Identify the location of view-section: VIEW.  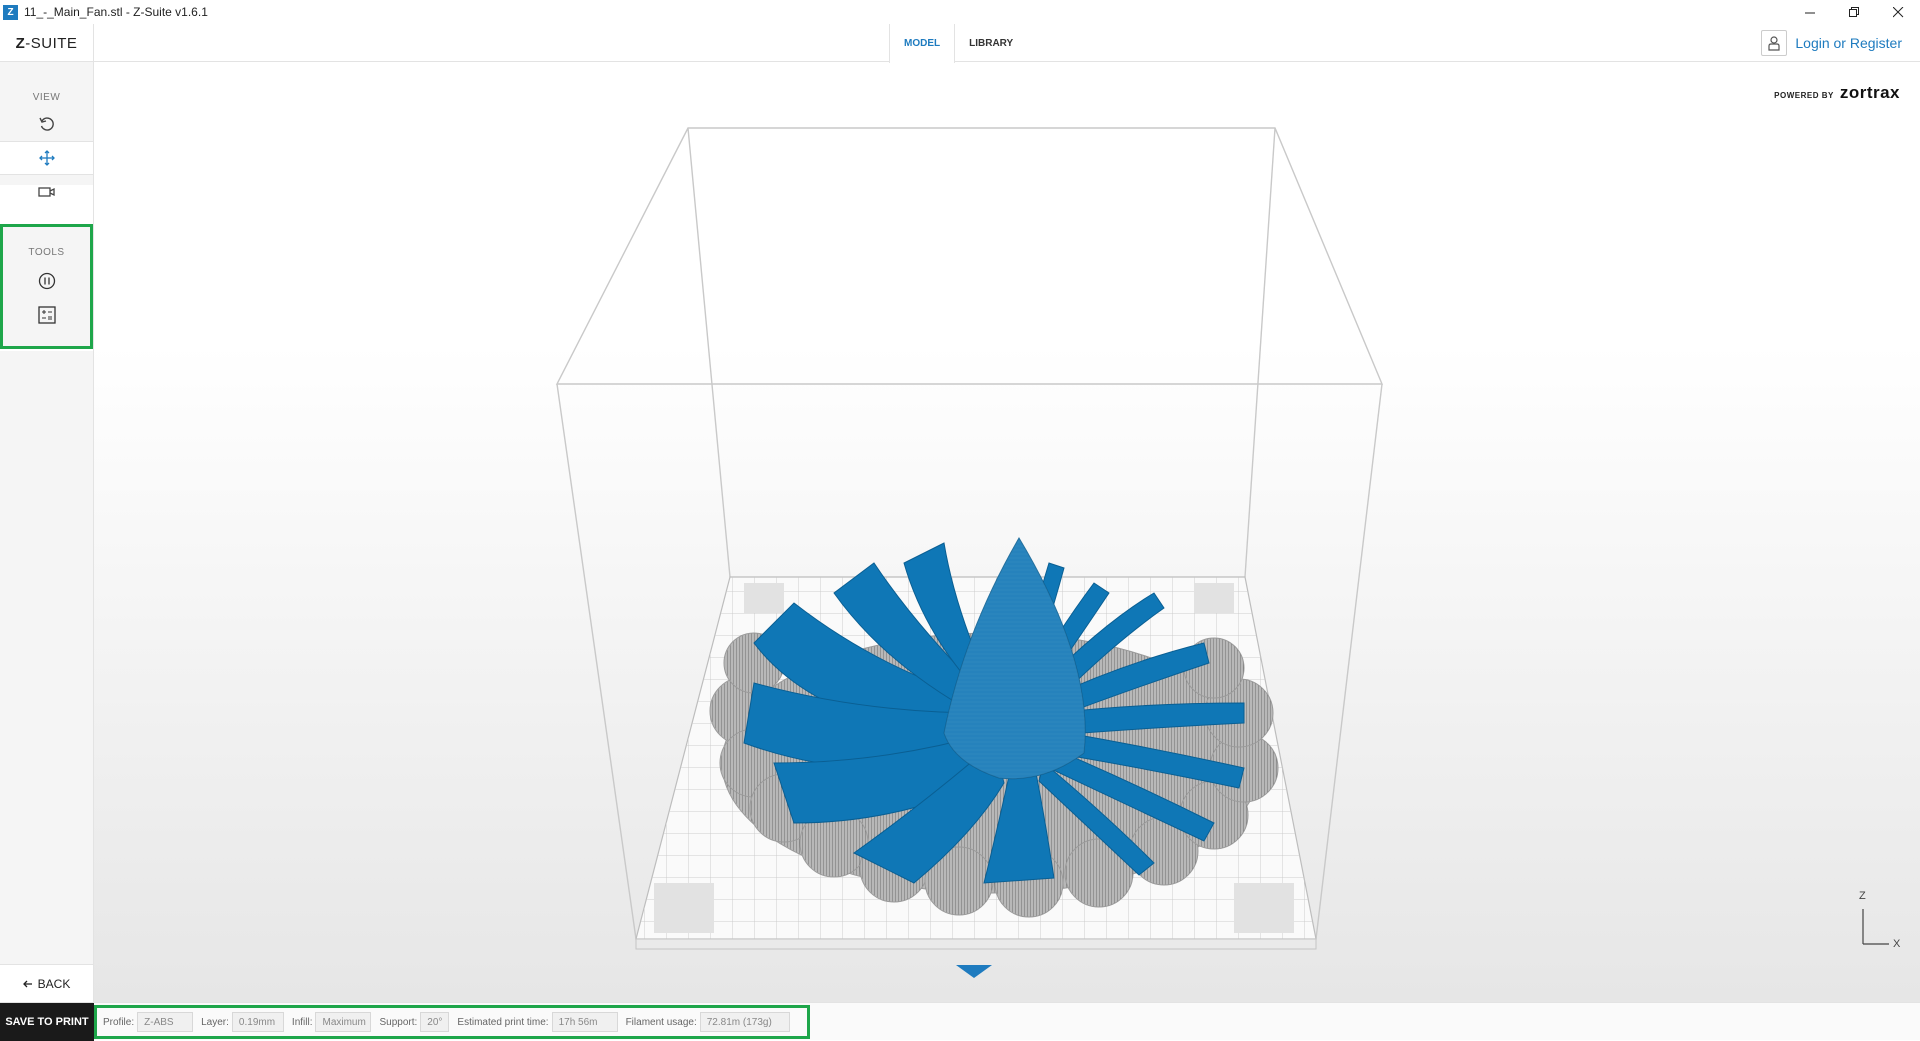
(46, 129).